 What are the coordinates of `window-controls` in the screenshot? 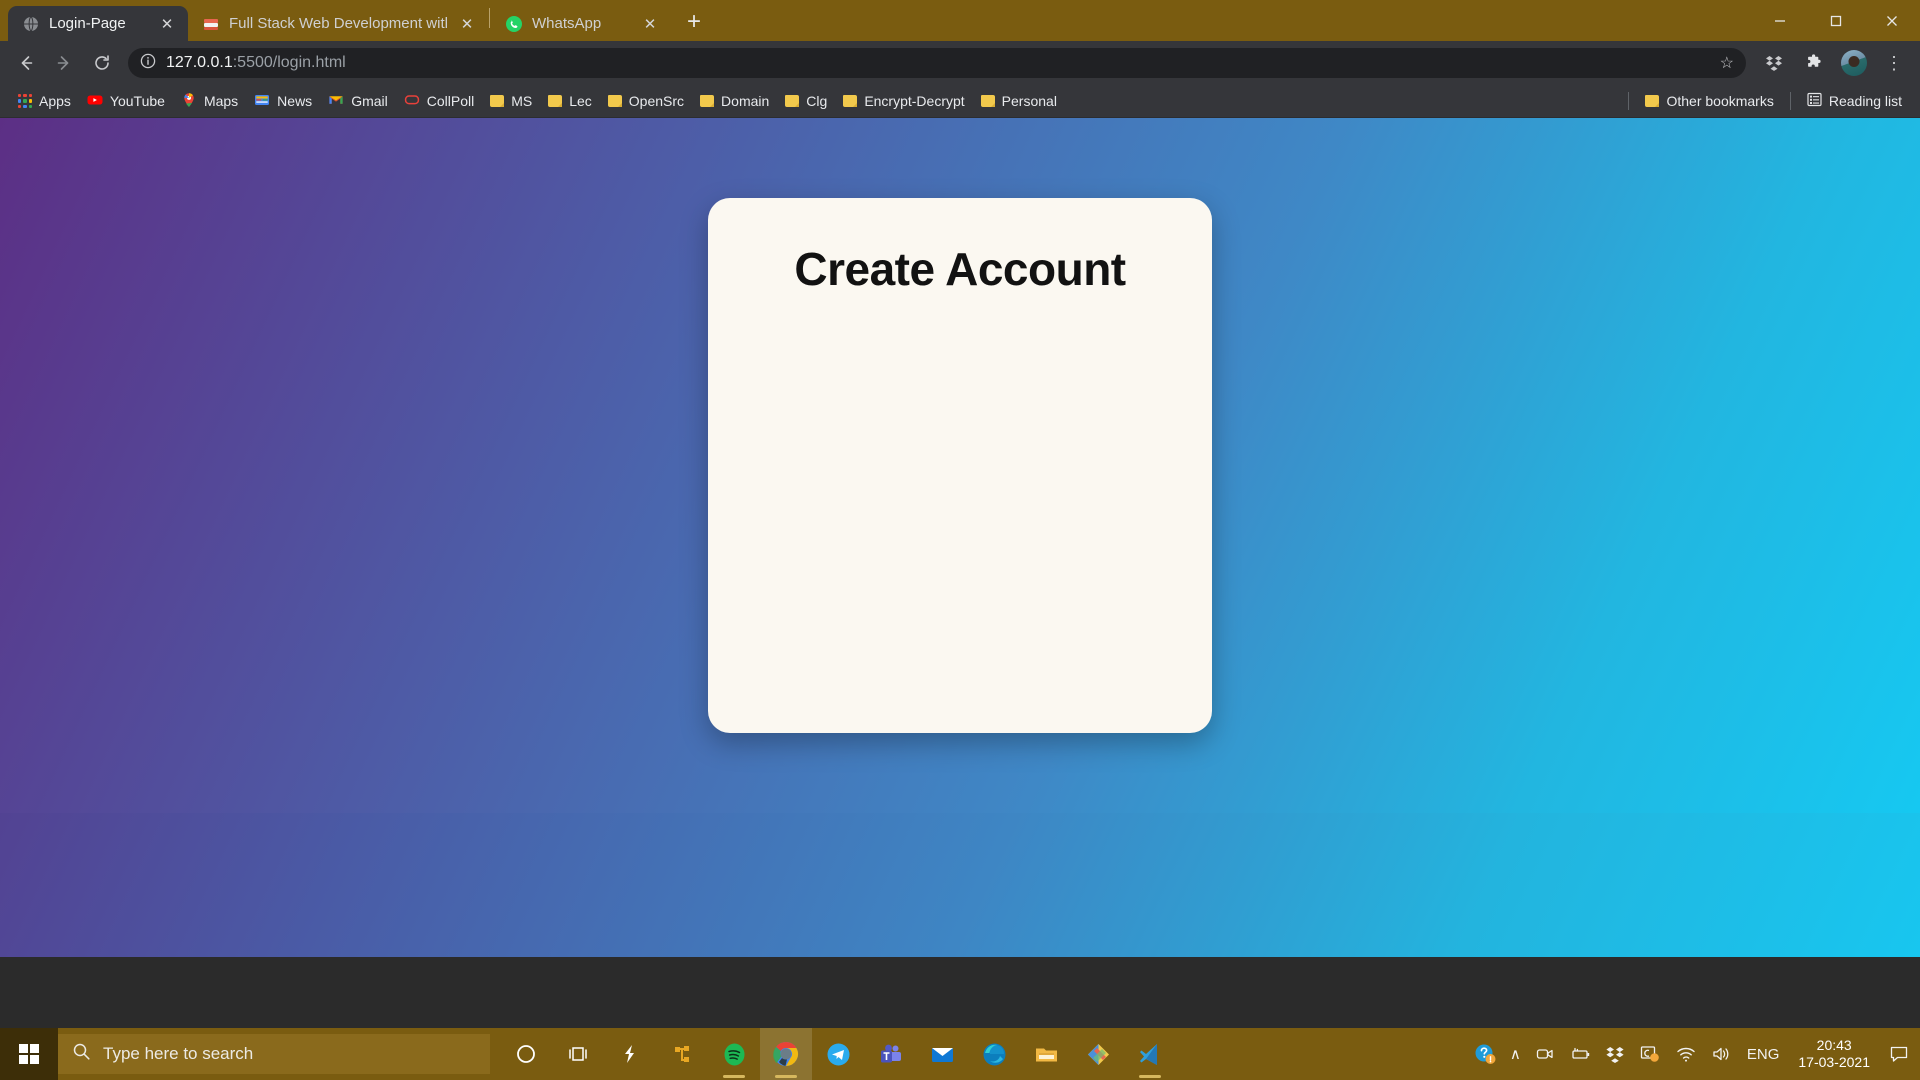 It's located at (1836, 20).